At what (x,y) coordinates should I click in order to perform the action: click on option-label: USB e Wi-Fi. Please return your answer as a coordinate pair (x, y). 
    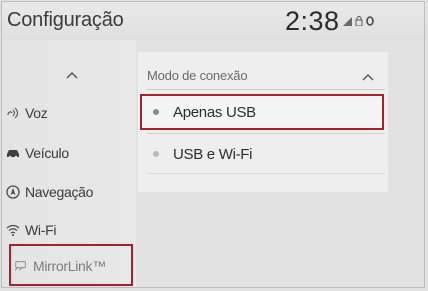
    Looking at the image, I should click on (213, 154).